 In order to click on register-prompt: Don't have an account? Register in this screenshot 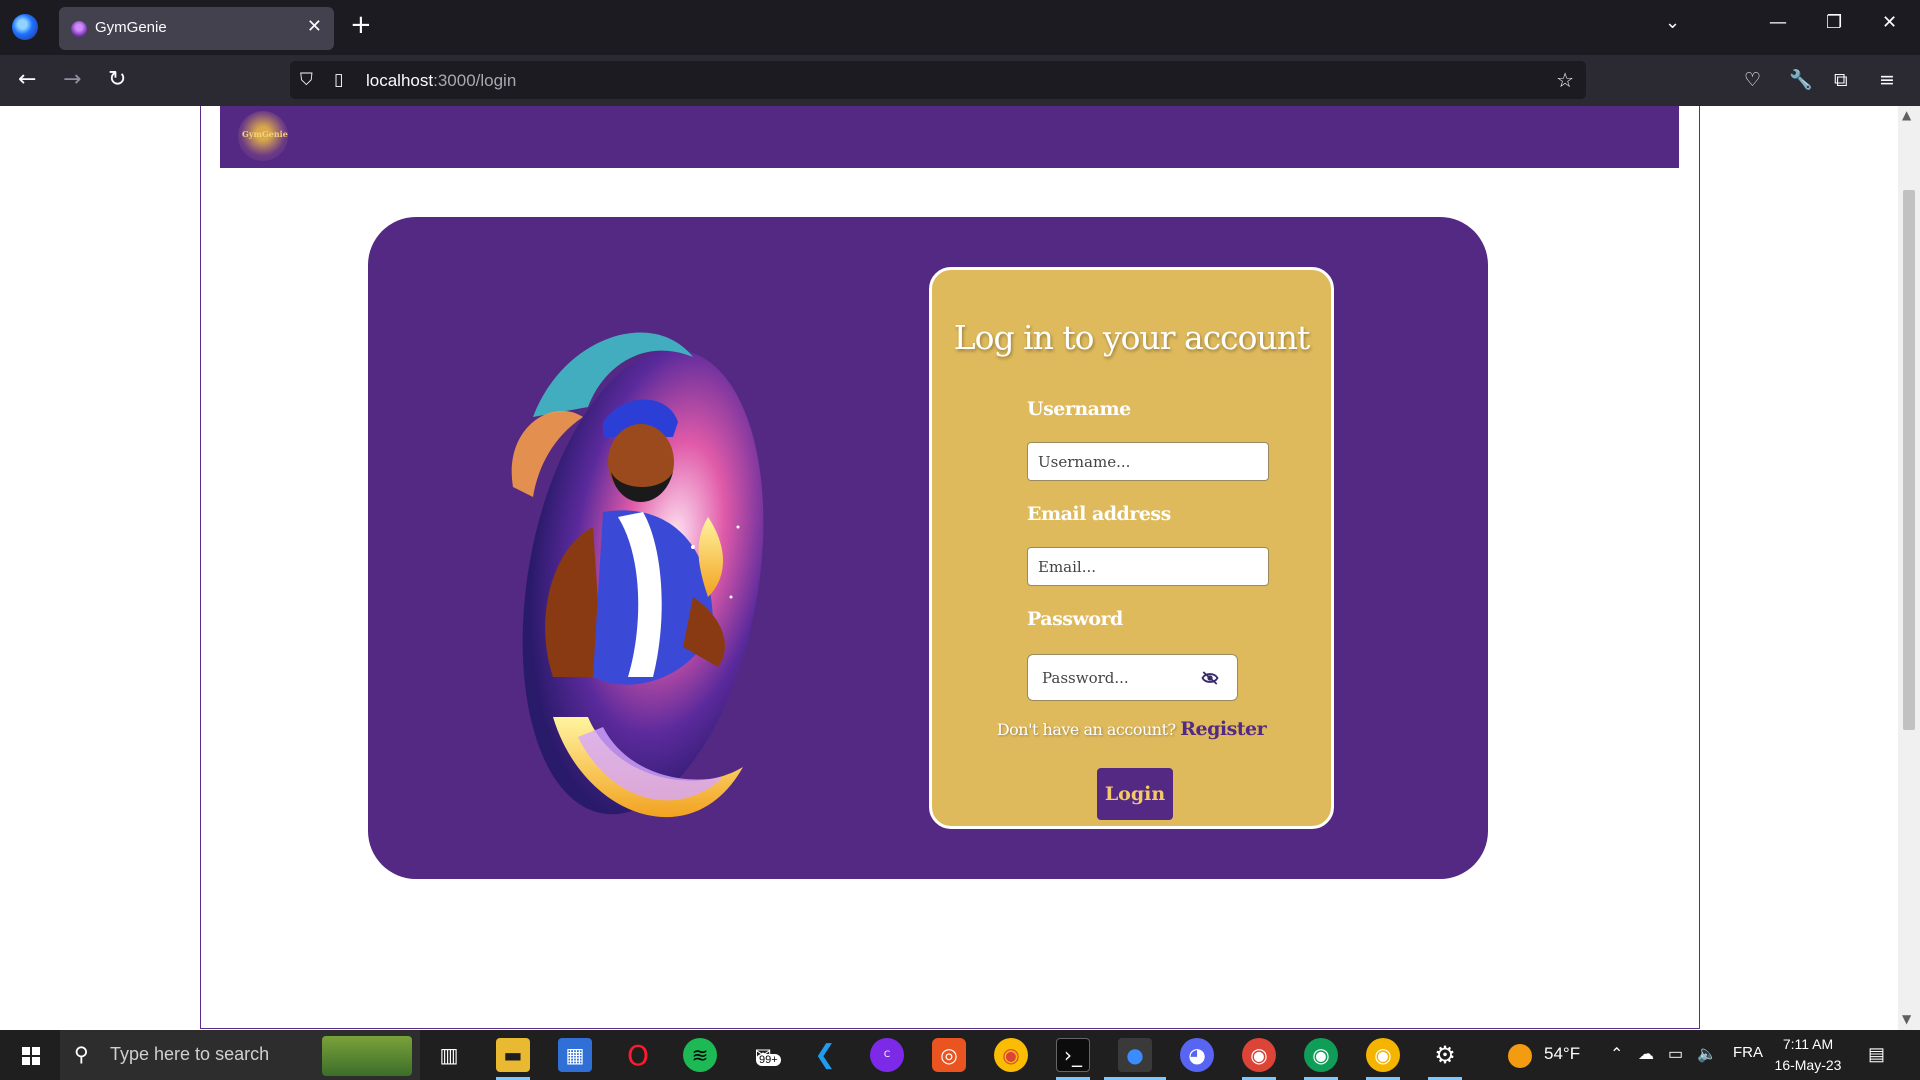, I will do `click(1131, 729)`.